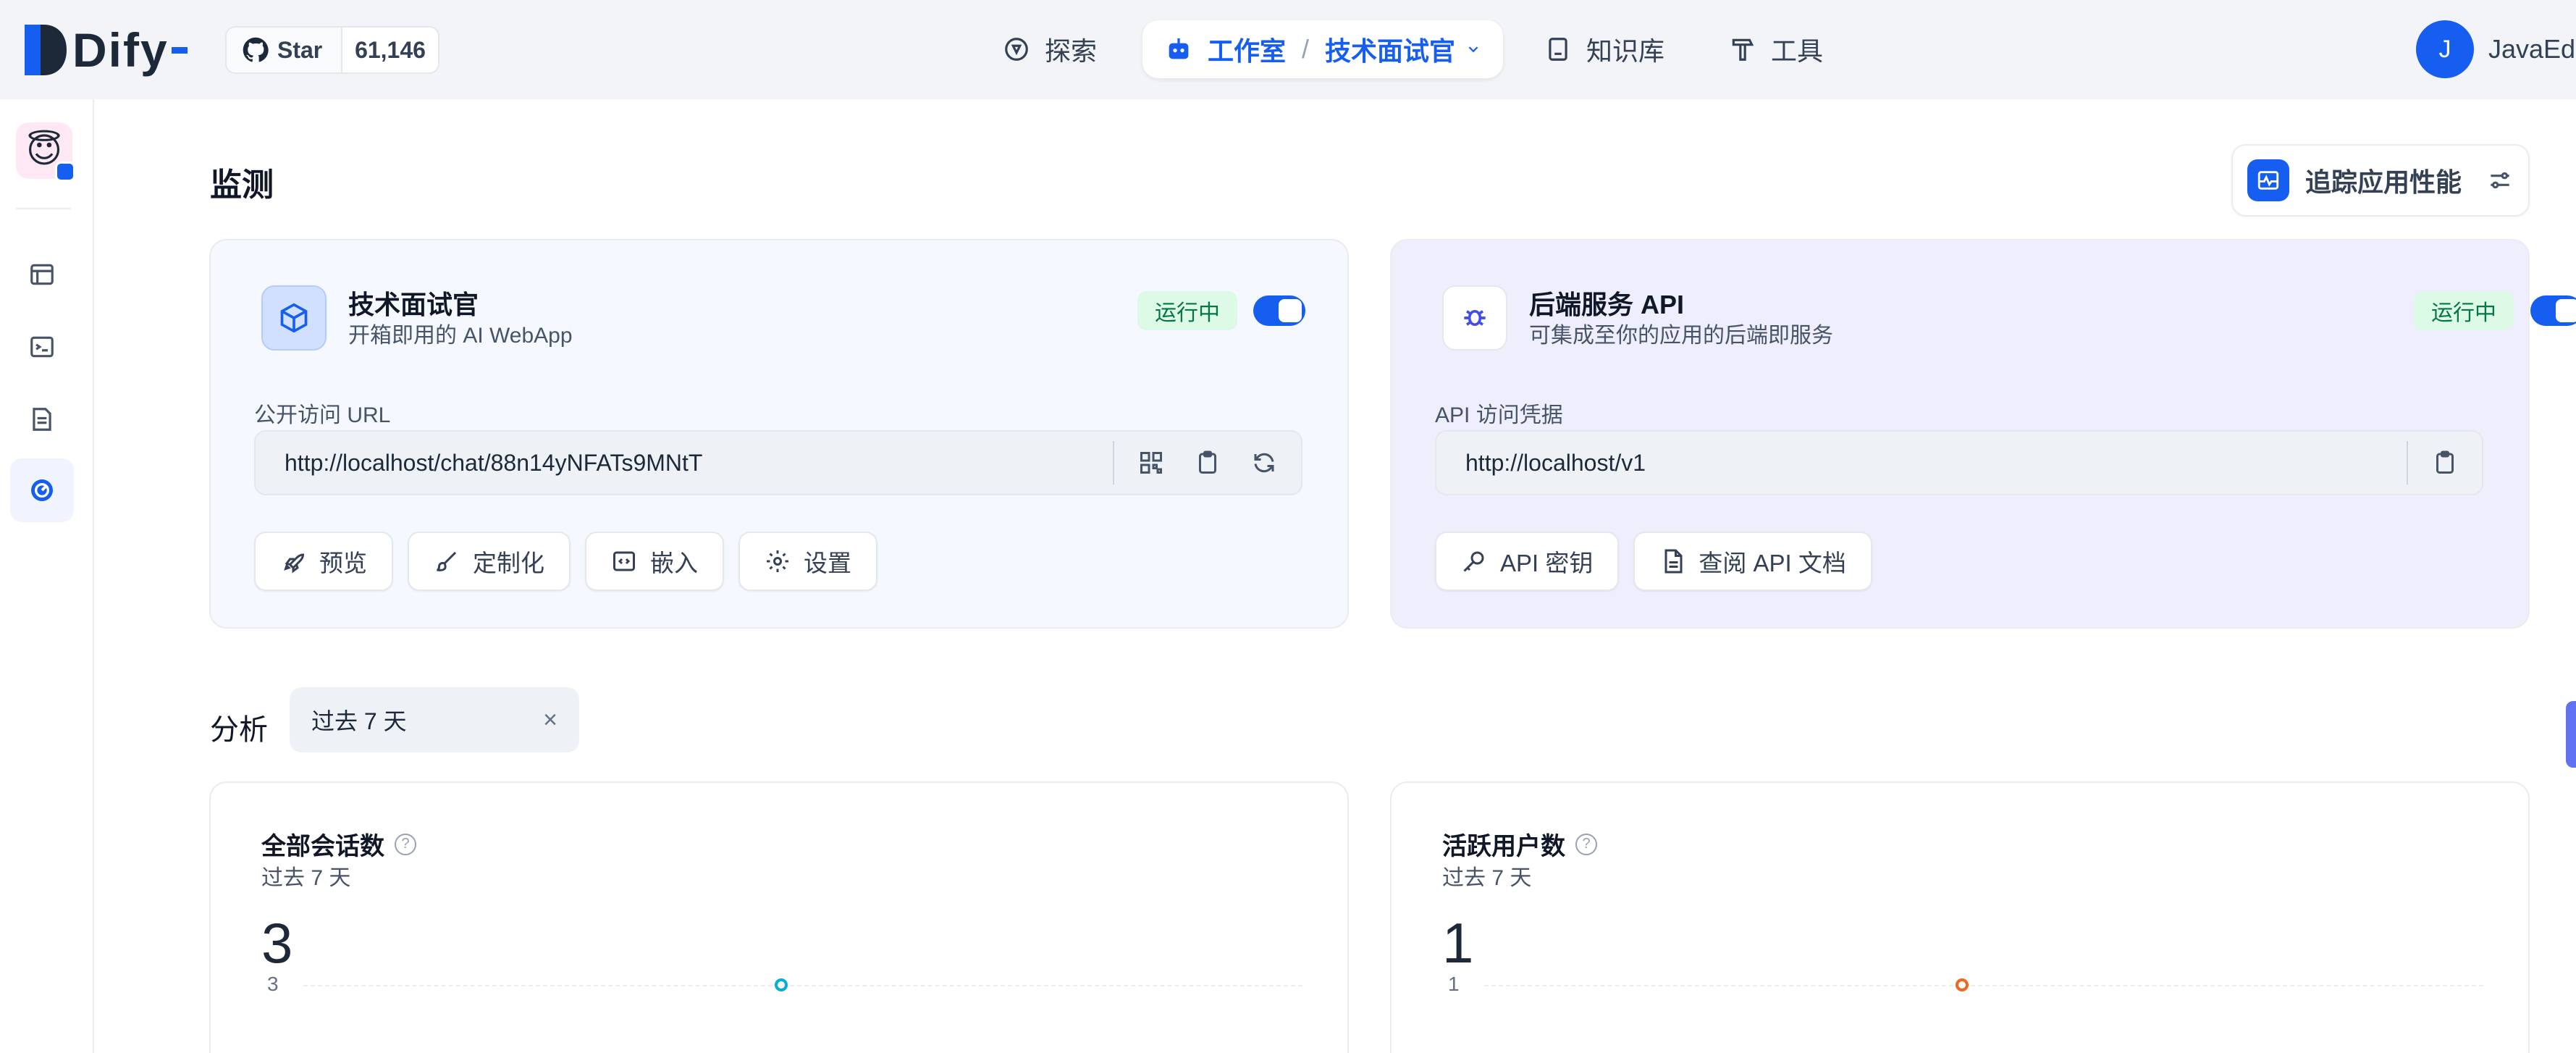  Describe the element at coordinates (1960, 917) in the screenshot. I see `active-users-card: 活跃用户数 ? 过去 7 天 1 1` at that location.